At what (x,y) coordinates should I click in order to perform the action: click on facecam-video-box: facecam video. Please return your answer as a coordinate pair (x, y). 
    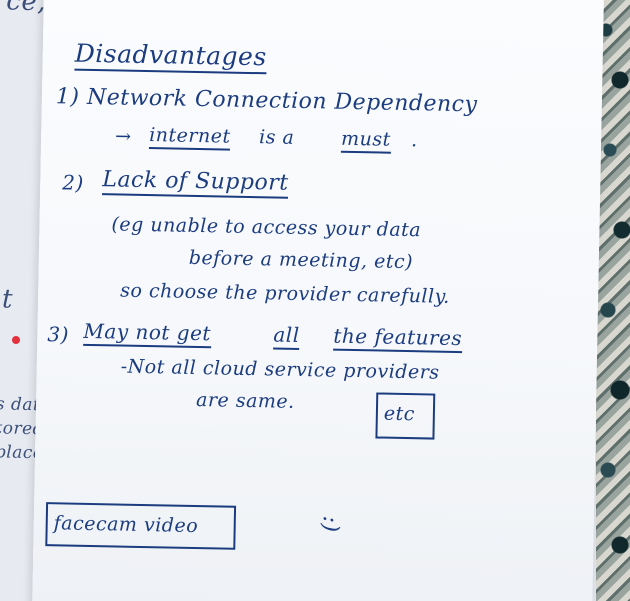
    Looking at the image, I should click on (141, 526).